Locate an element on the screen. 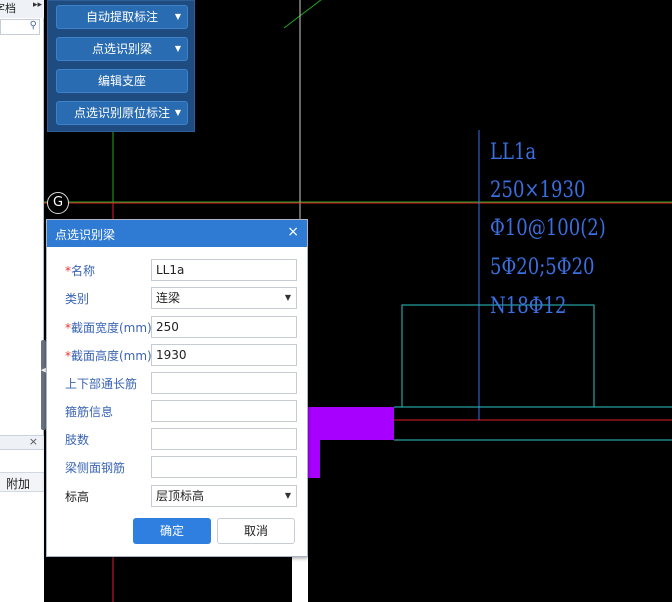  dialog-title: 点选识别梁 is located at coordinates (85, 235).